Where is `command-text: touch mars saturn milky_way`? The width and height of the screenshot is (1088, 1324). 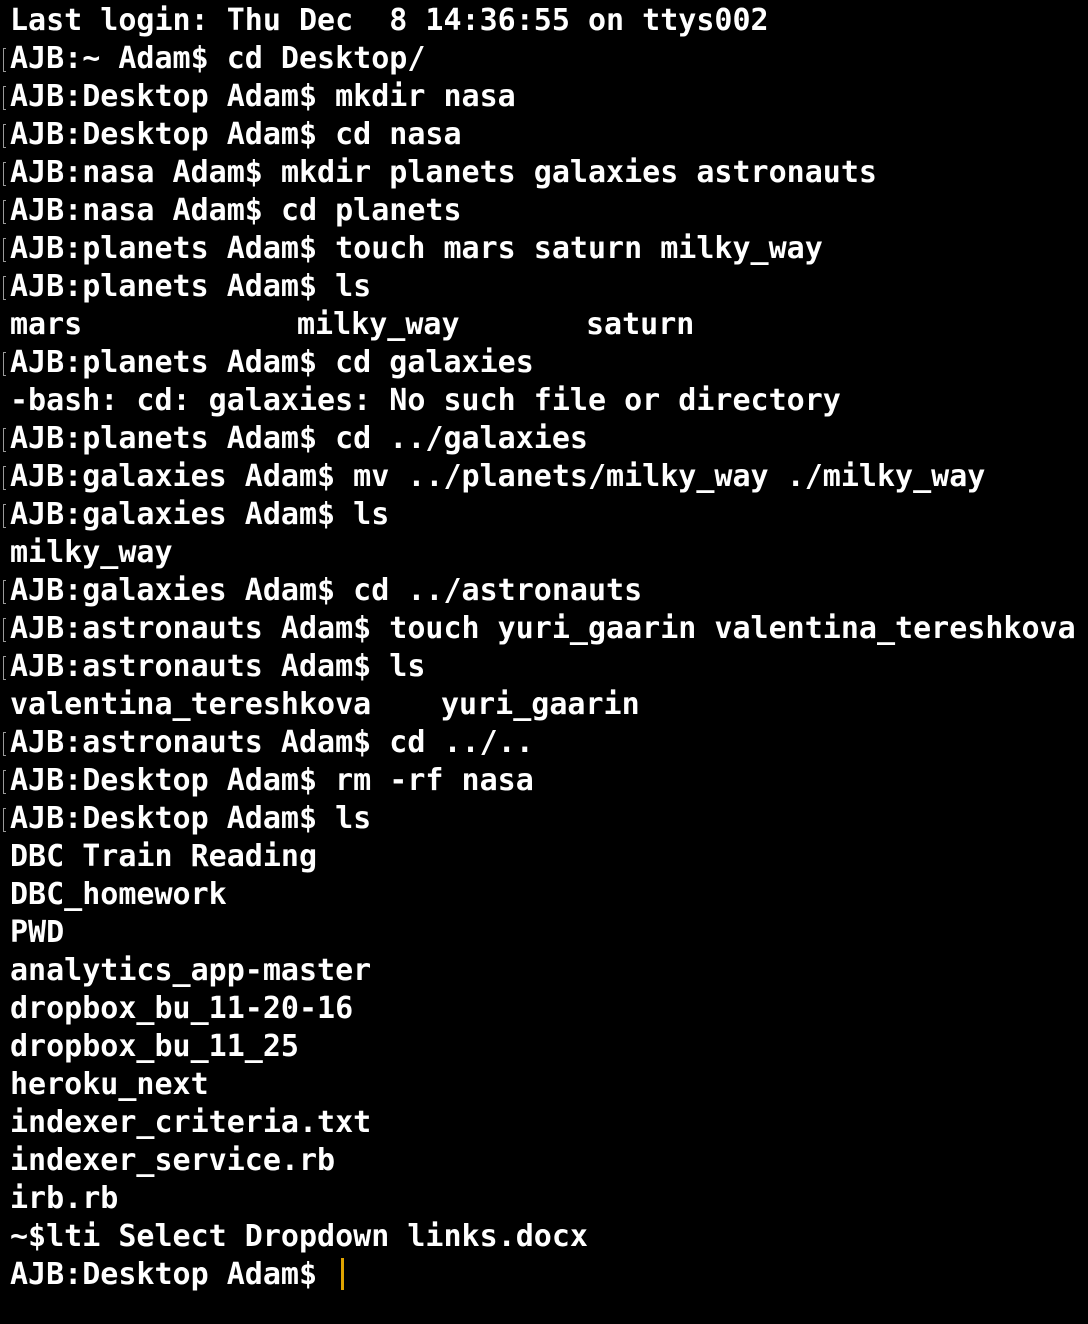 command-text: touch mars saturn milky_way is located at coordinates (579, 248).